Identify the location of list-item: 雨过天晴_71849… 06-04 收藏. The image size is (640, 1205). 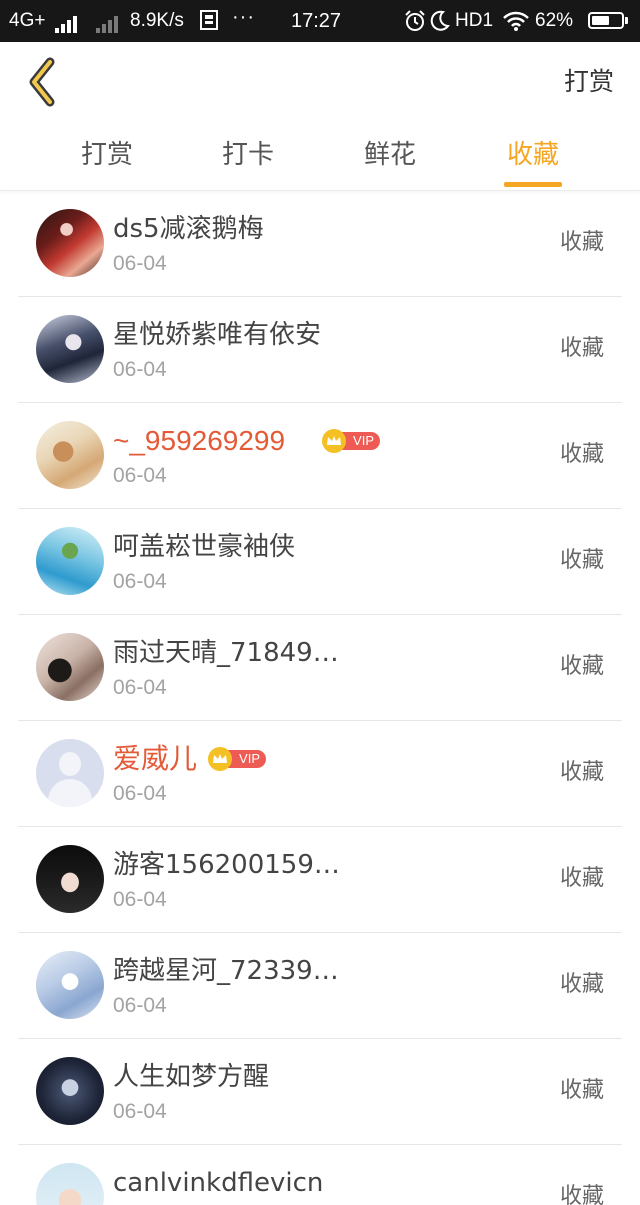
(320, 668).